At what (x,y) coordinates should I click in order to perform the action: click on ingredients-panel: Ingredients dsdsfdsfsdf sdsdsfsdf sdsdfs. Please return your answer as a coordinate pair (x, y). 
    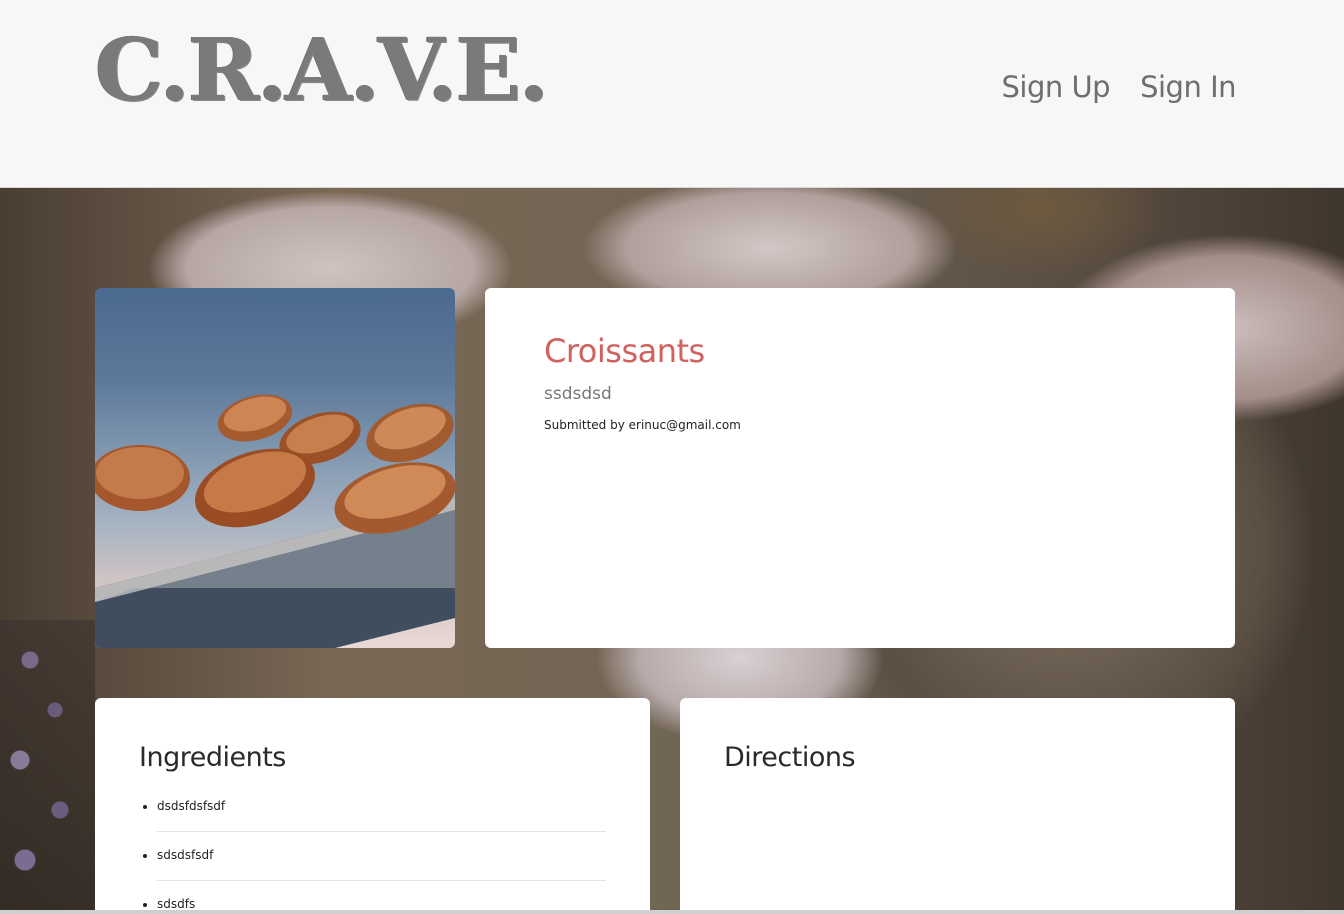
    Looking at the image, I should click on (372, 806).